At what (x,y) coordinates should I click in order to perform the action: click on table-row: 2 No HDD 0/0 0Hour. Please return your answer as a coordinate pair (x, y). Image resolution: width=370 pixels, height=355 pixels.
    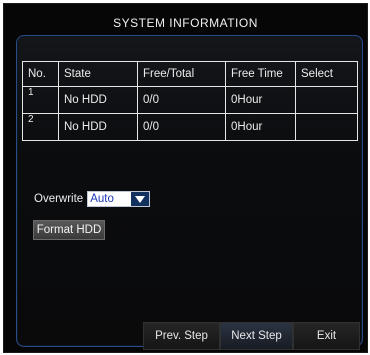
    Looking at the image, I should click on (190, 127).